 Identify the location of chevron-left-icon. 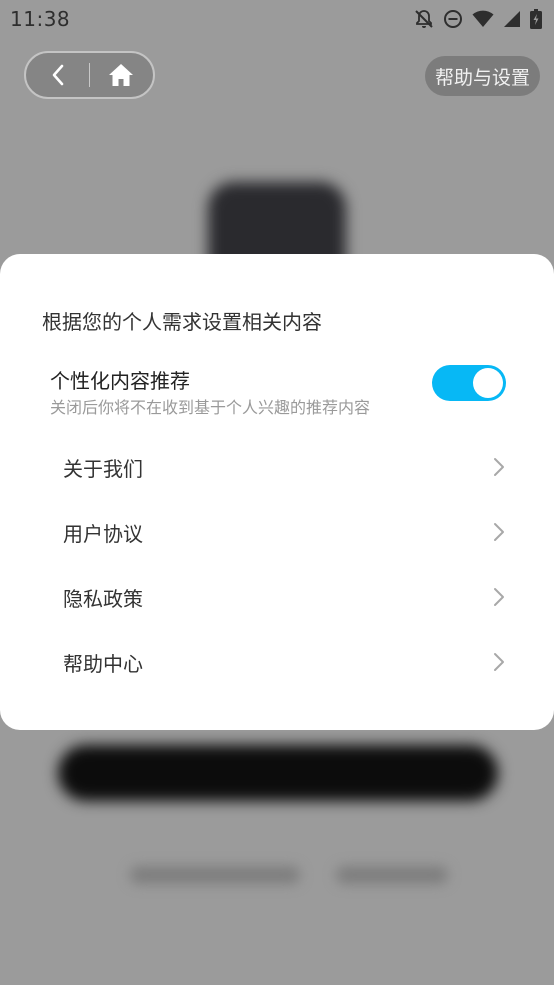
(57, 75).